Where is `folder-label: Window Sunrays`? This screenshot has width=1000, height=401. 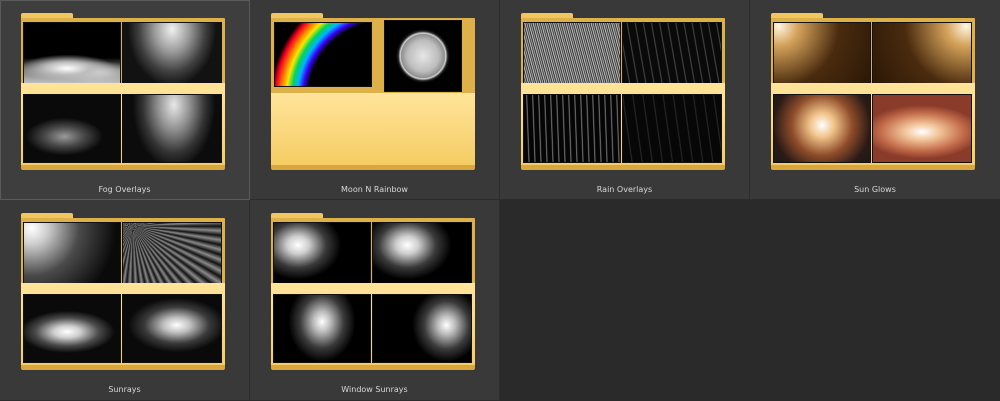
folder-label: Window Sunrays is located at coordinates (374, 389).